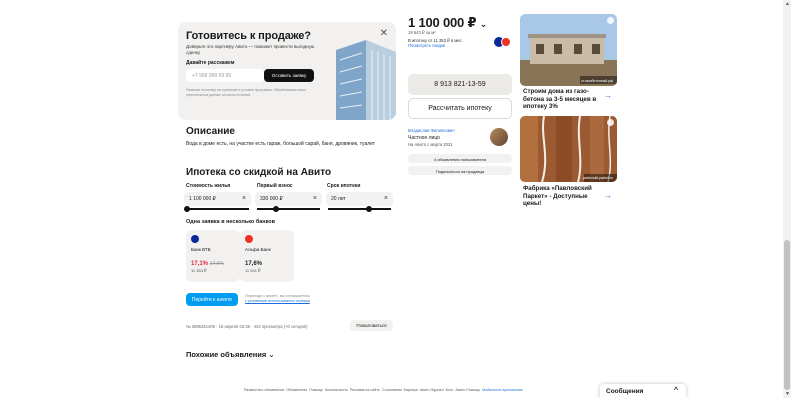 The image size is (791, 398). What do you see at coordinates (296, 390) in the screenshot?
I see `footer-link: Объявления` at bounding box center [296, 390].